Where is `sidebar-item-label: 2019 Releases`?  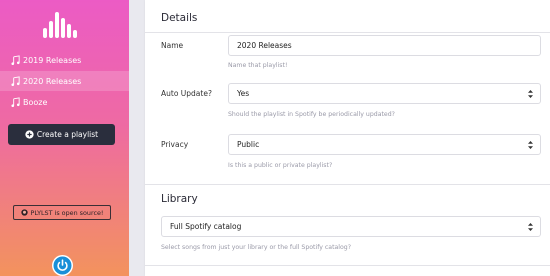
sidebar-item-label: 2019 Releases is located at coordinates (52, 60).